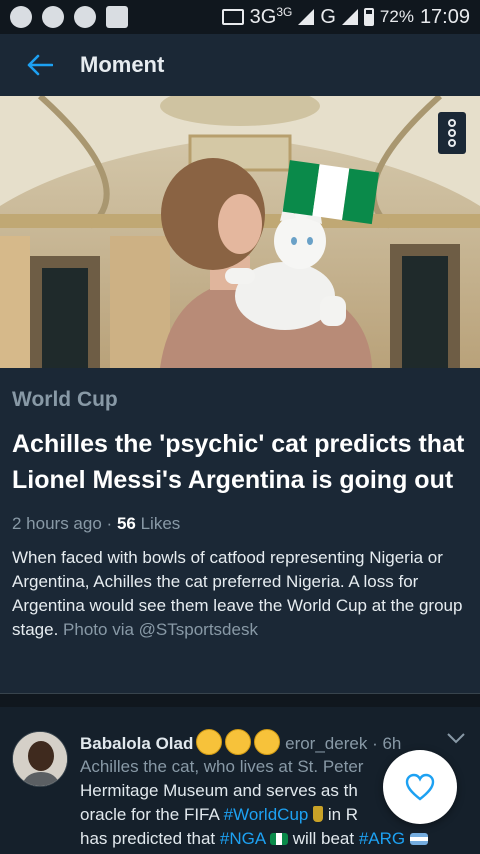  What do you see at coordinates (382, 838) in the screenshot?
I see `hashtag-arg: #ARG` at bounding box center [382, 838].